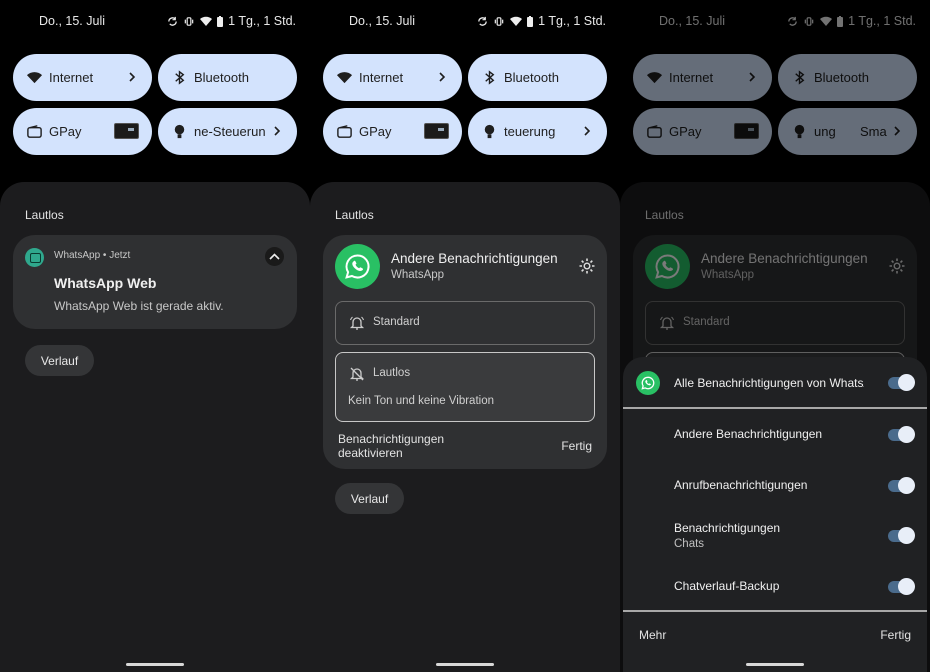  I want to click on status-date: Do., 15. Juli, so click(692, 21).